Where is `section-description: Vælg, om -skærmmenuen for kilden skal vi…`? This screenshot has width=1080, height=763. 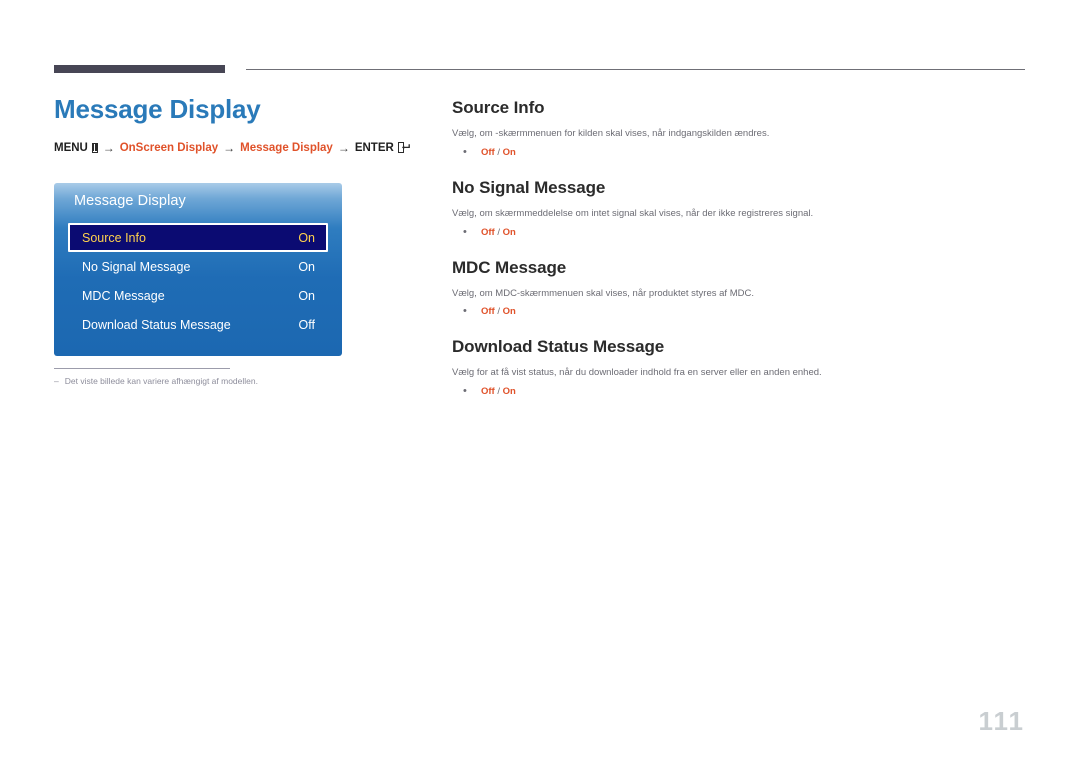 section-description: Vælg, om -skærmmenuen for kilden skal vi… is located at coordinates (611, 133).